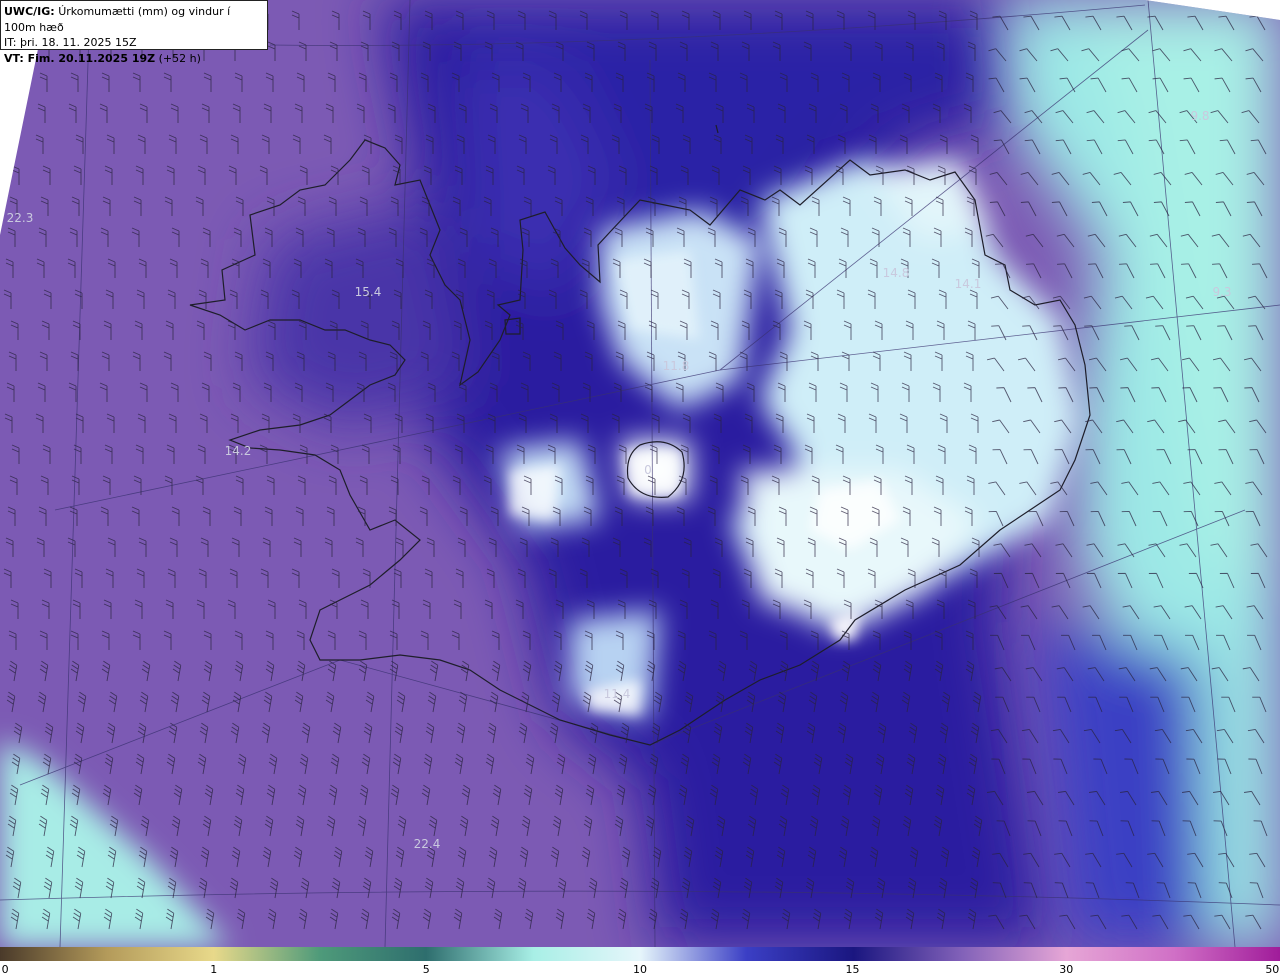  Describe the element at coordinates (1272, 969) in the screenshot. I see `legend-tick-50: 50` at that location.